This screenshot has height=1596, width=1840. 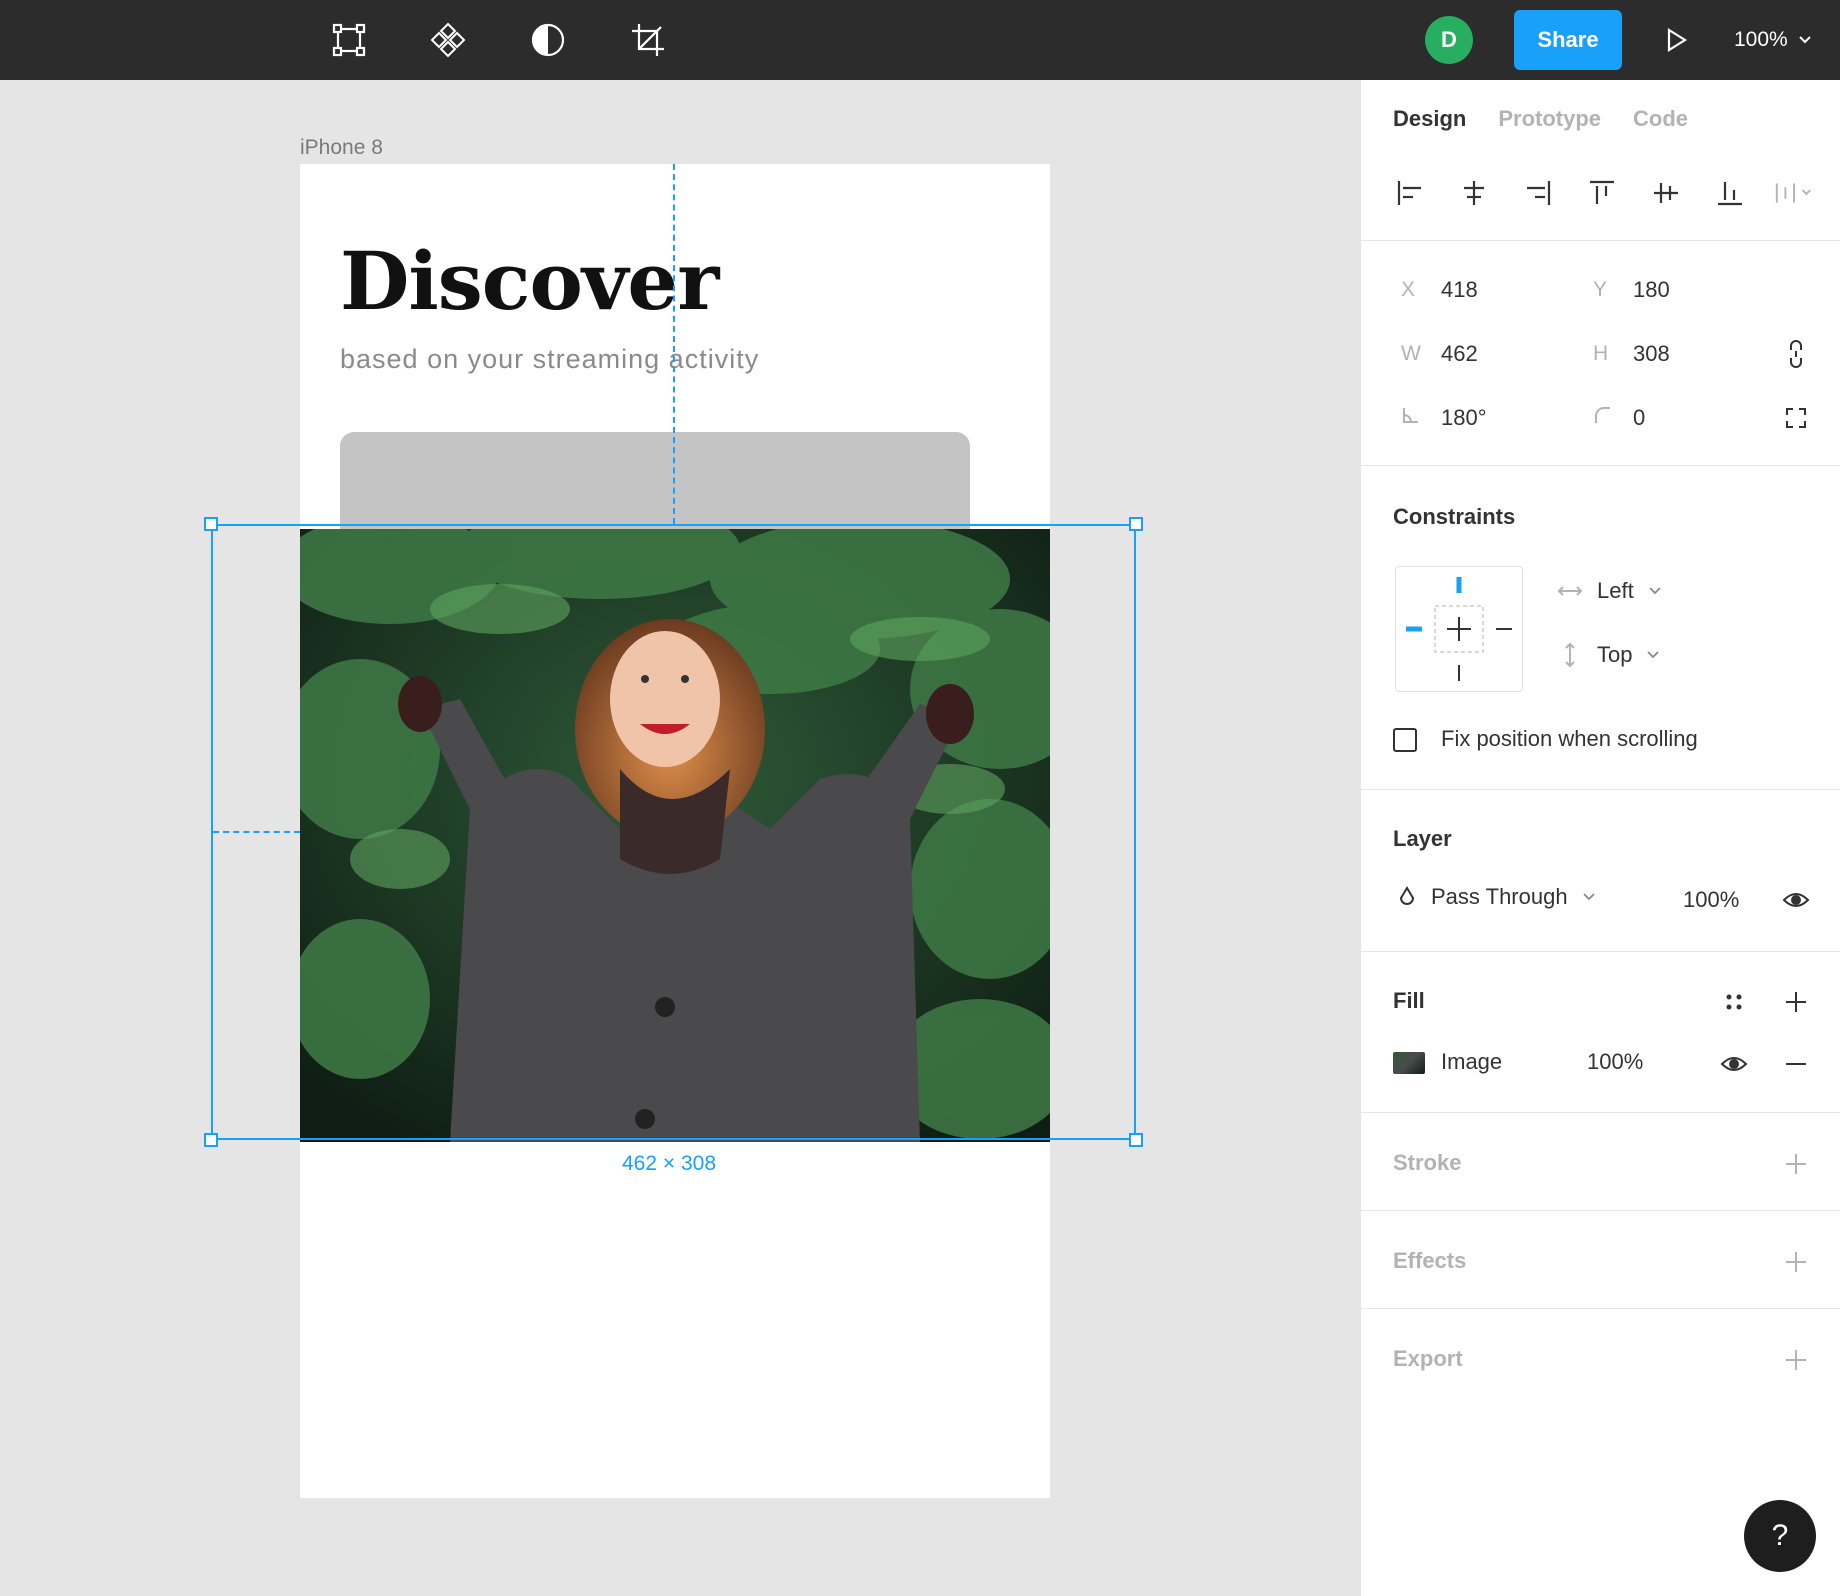 What do you see at coordinates (1570, 591) in the screenshot?
I see `horizontal-arrows-icon` at bounding box center [1570, 591].